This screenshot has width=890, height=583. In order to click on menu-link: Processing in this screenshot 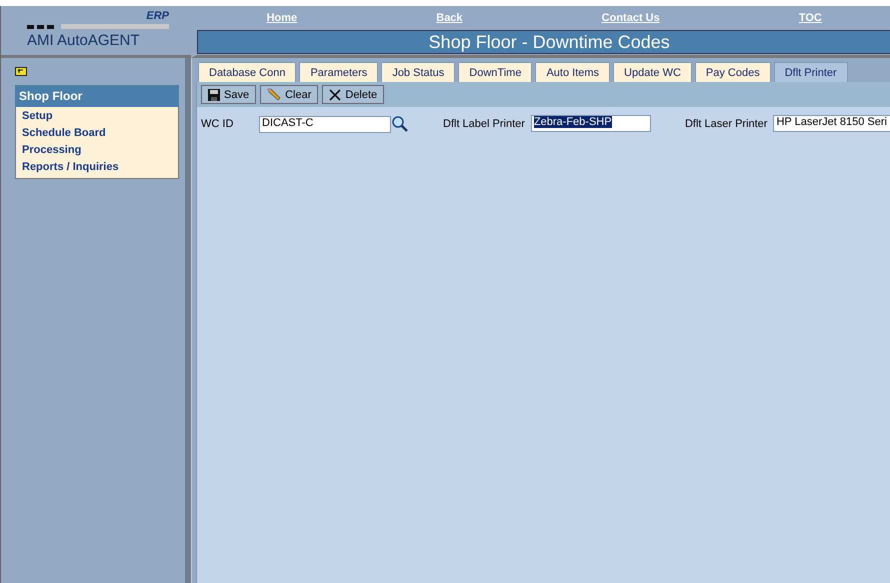, I will do `click(97, 150)`.